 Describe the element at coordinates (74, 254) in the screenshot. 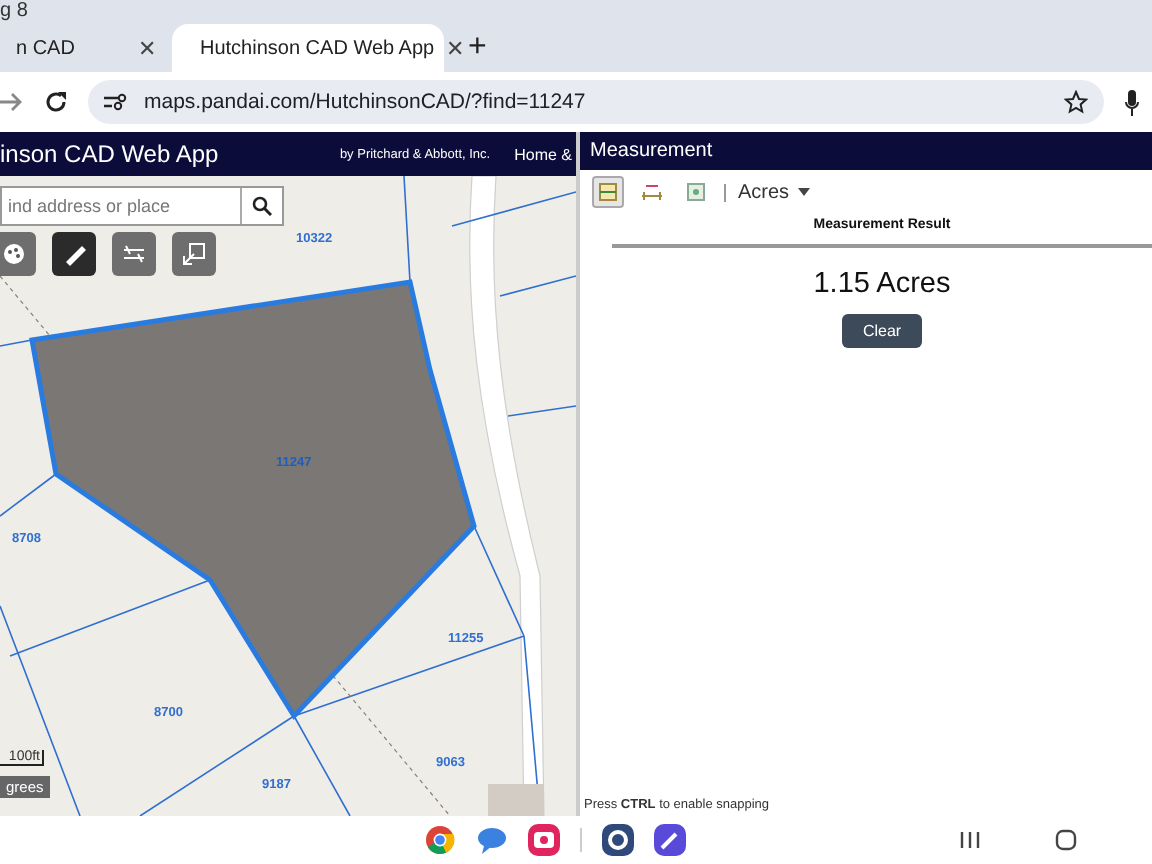

I see `map-tool-button` at that location.